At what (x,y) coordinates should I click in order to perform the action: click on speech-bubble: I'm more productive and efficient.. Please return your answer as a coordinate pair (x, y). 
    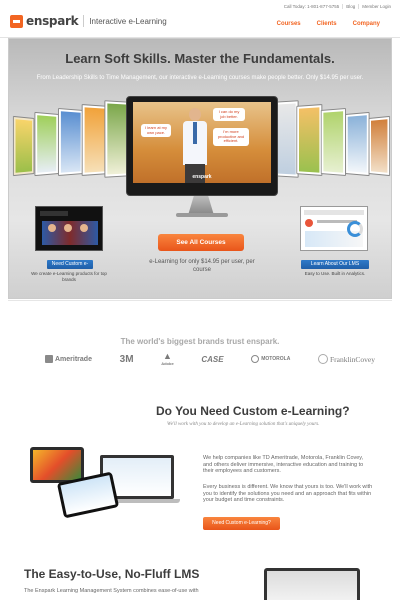
    Looking at the image, I should click on (231, 137).